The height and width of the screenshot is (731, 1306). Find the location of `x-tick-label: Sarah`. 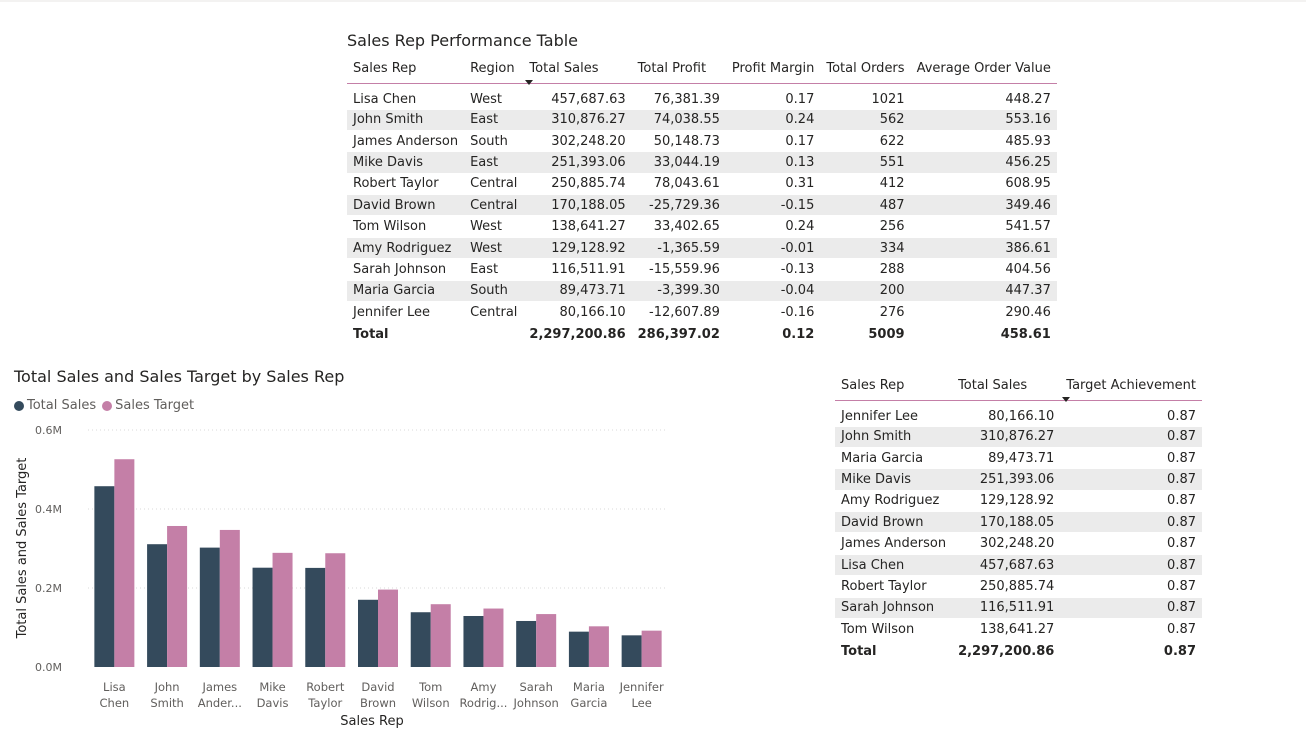

x-tick-label: Sarah is located at coordinates (535, 687).